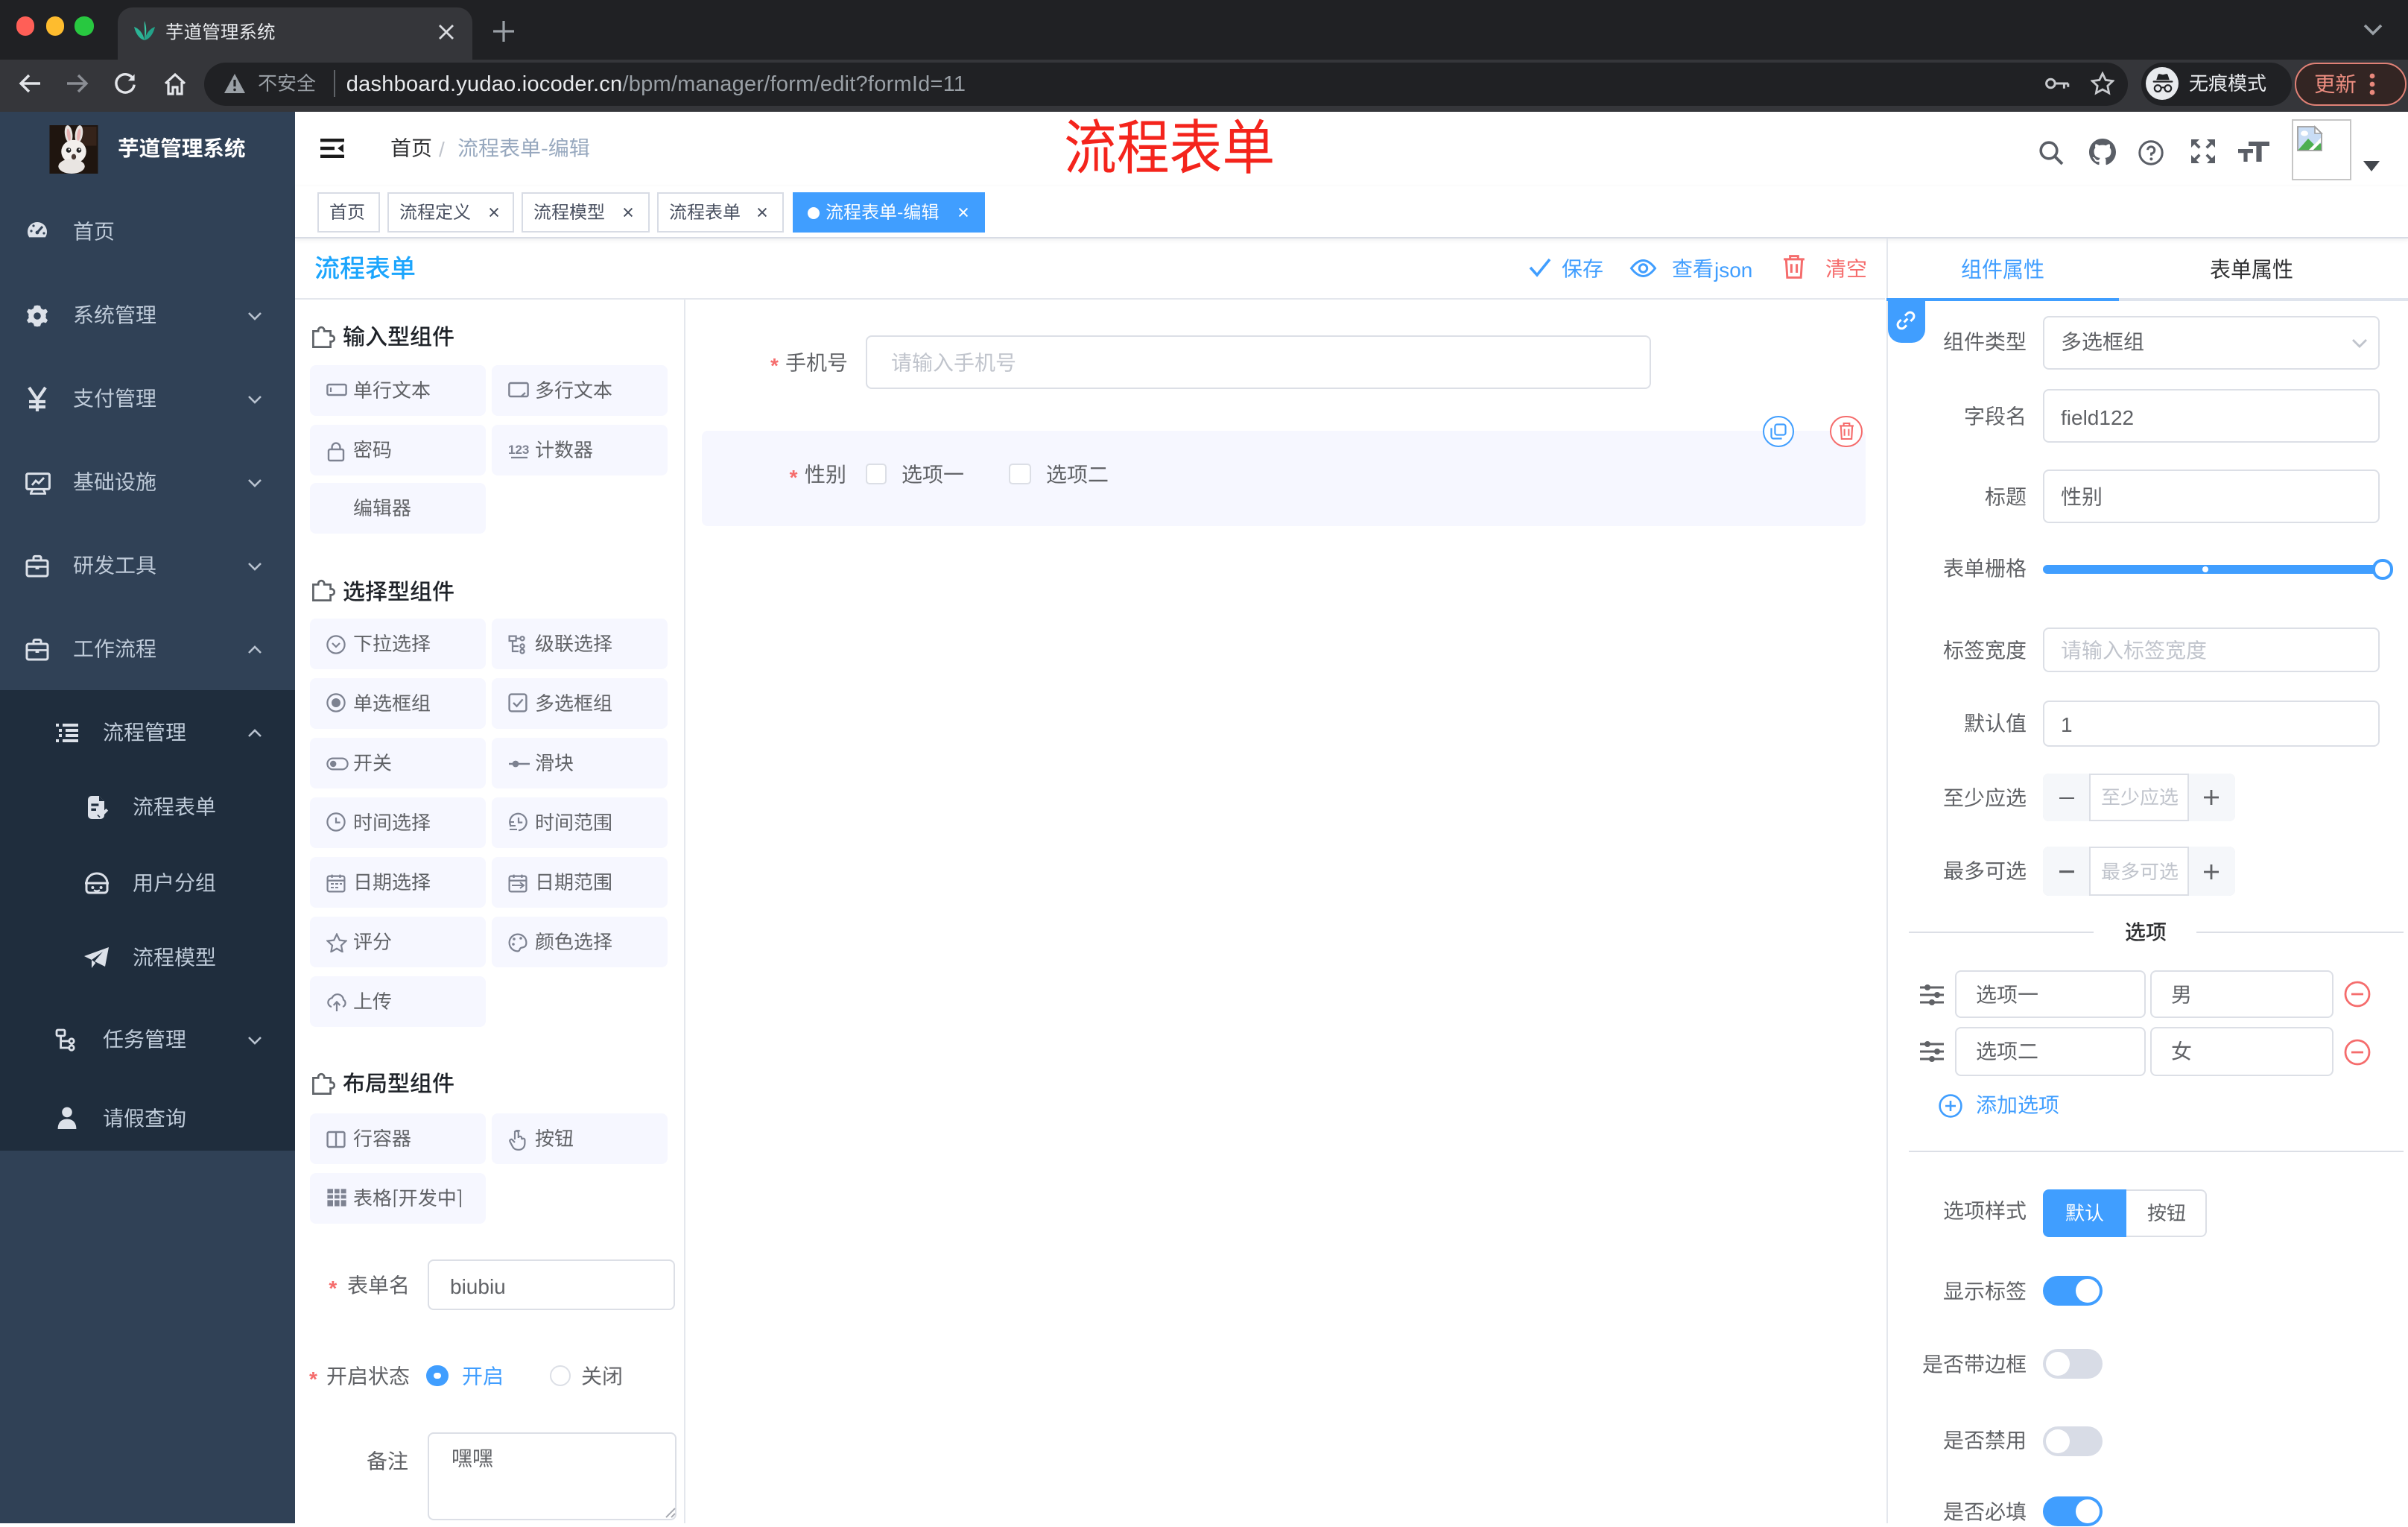 This screenshot has height=1527, width=2408. What do you see at coordinates (518, 449) in the screenshot?
I see `svg-text: 123` at bounding box center [518, 449].